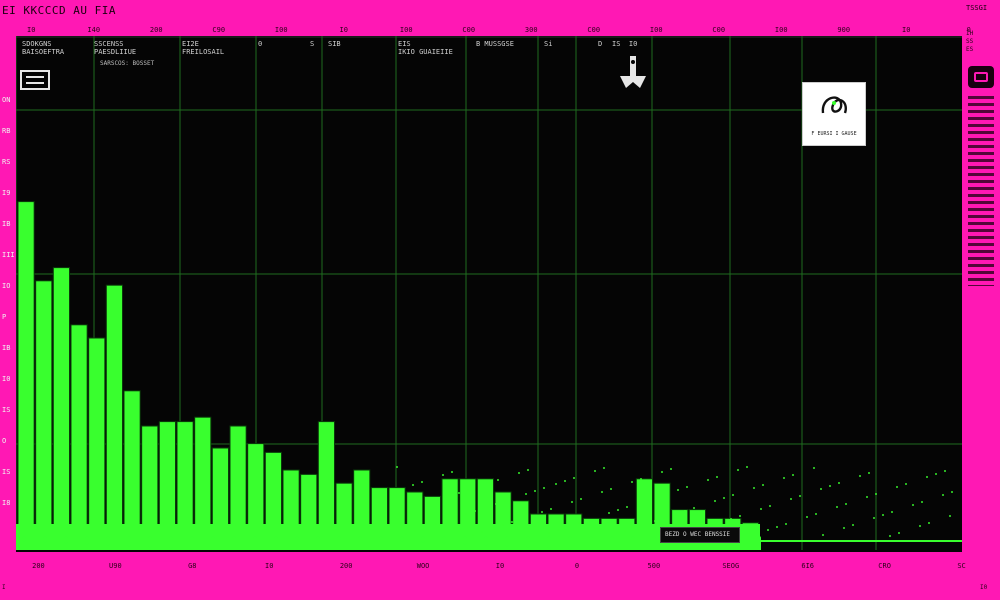 The image size is (1000, 600). What do you see at coordinates (6, 503) in the screenshot?
I see `left-axis-label: I8` at bounding box center [6, 503].